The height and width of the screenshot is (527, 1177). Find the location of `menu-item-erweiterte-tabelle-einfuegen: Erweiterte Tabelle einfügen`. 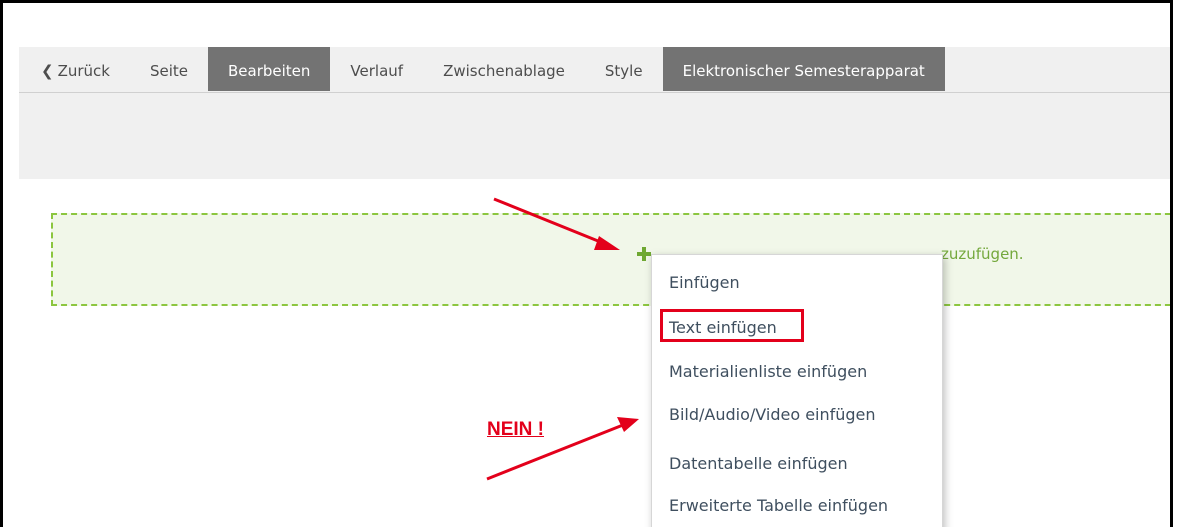

menu-item-erweiterte-tabelle-einfuegen: Erweiterte Tabelle einfügen is located at coordinates (778, 505).